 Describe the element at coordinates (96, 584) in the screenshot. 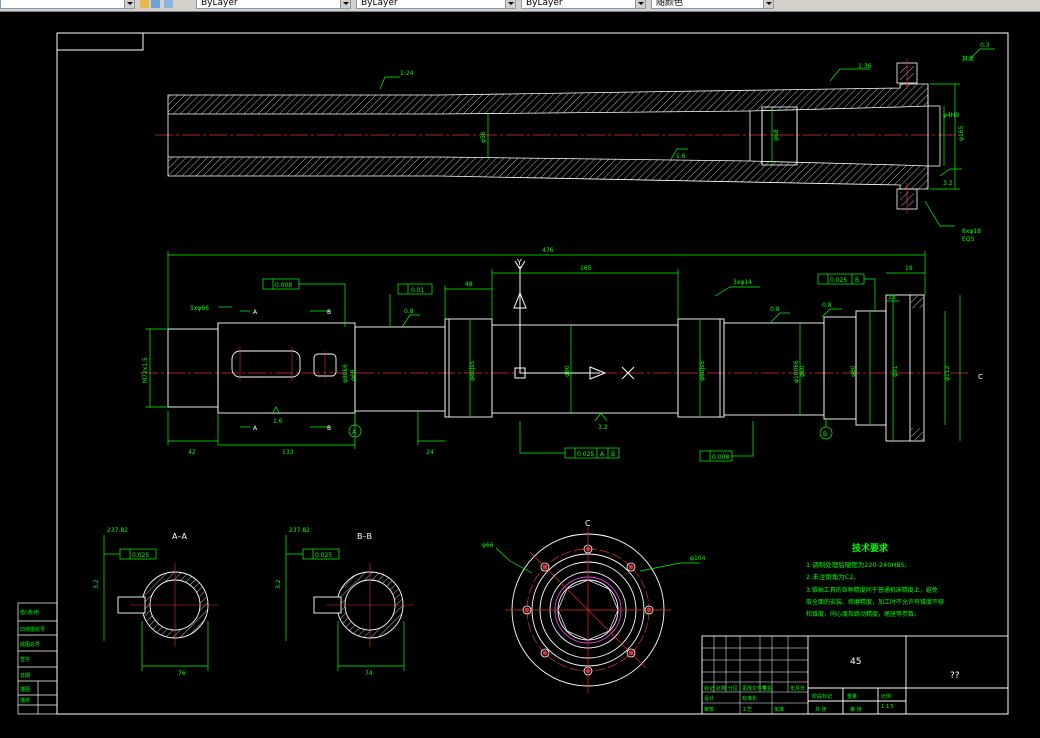

I see `section-aa-rough: 3.2` at that location.